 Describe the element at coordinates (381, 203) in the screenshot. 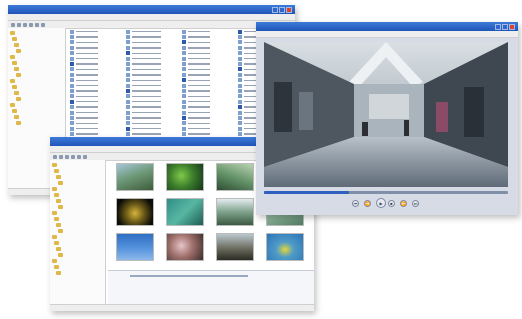

I see `play-icon: ▶` at that location.